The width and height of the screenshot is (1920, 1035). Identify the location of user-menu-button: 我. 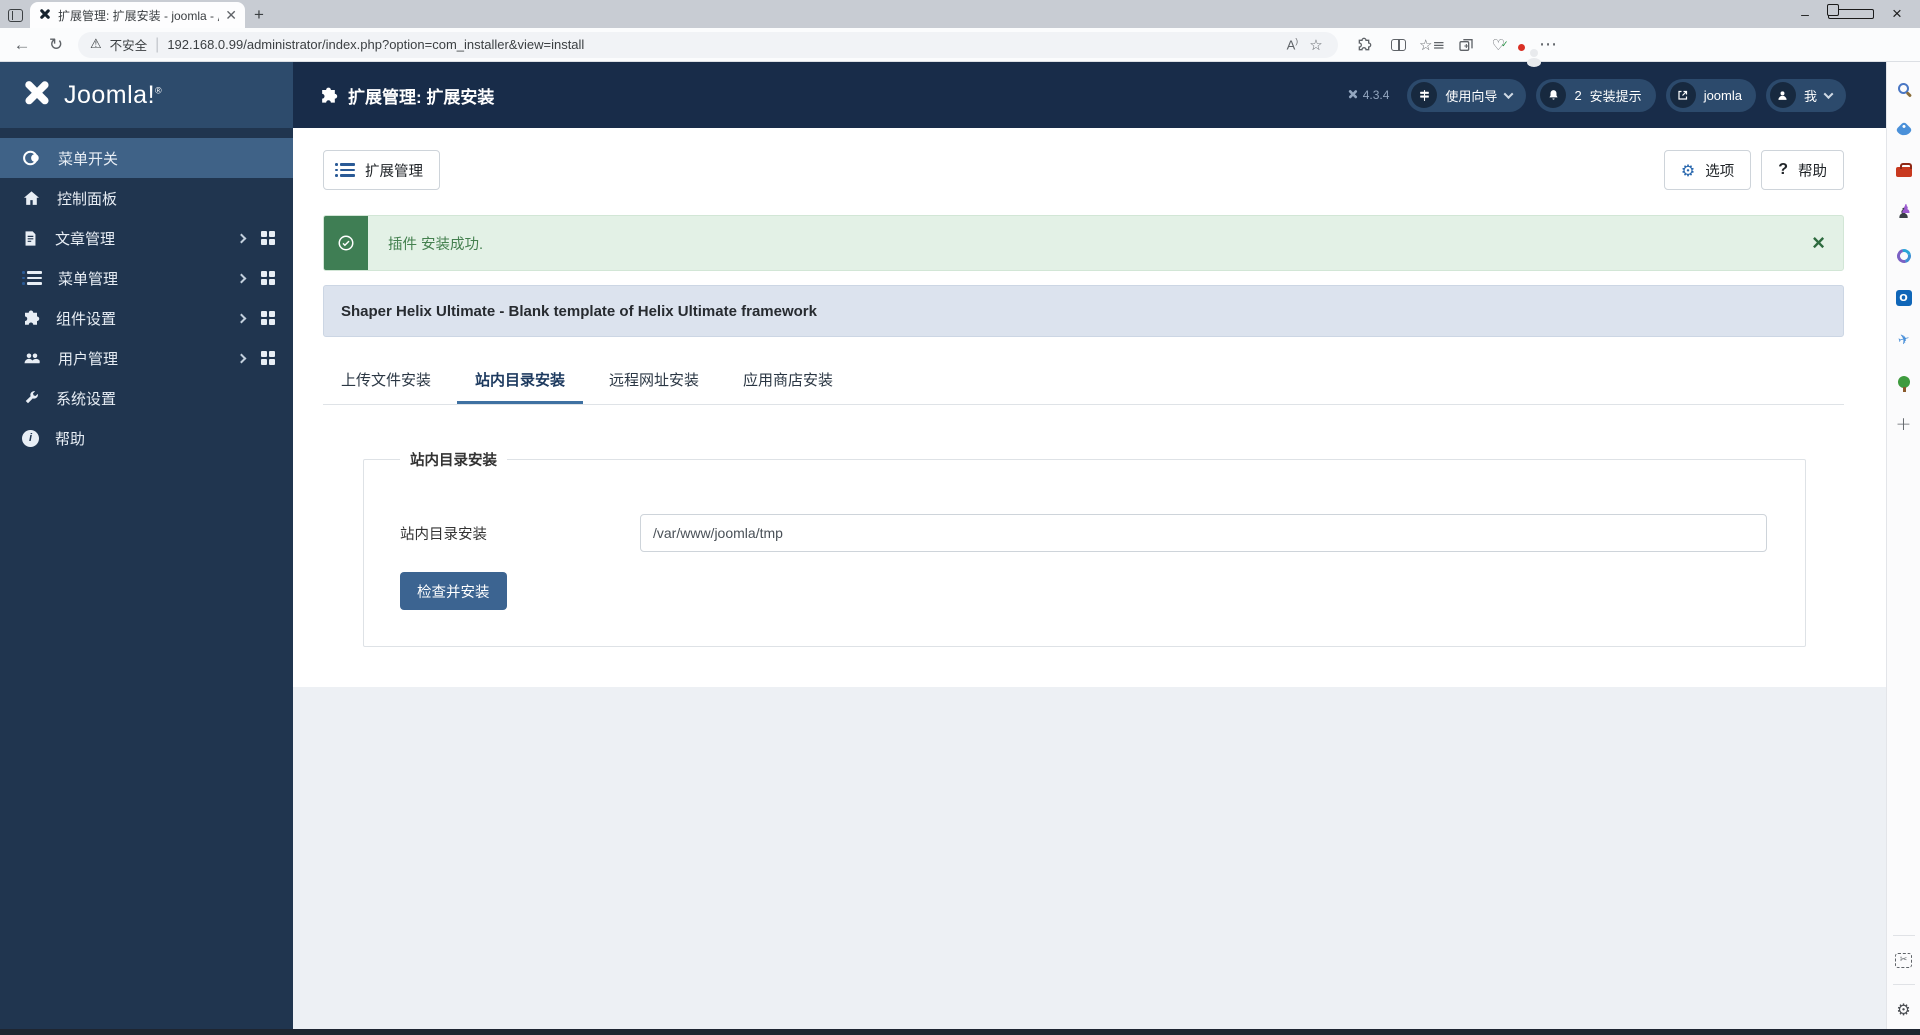
(1805, 95).